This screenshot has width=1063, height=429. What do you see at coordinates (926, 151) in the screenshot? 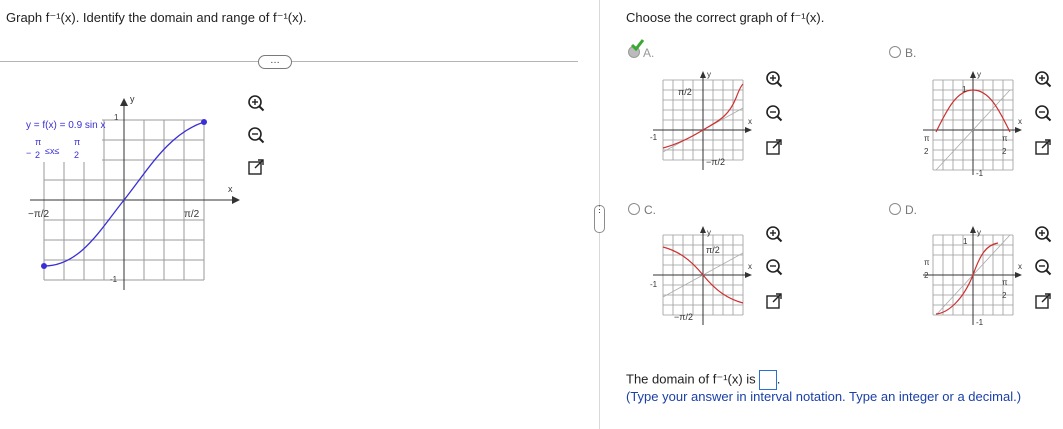
I see `option-b-tick-left-two: 2` at bounding box center [926, 151].